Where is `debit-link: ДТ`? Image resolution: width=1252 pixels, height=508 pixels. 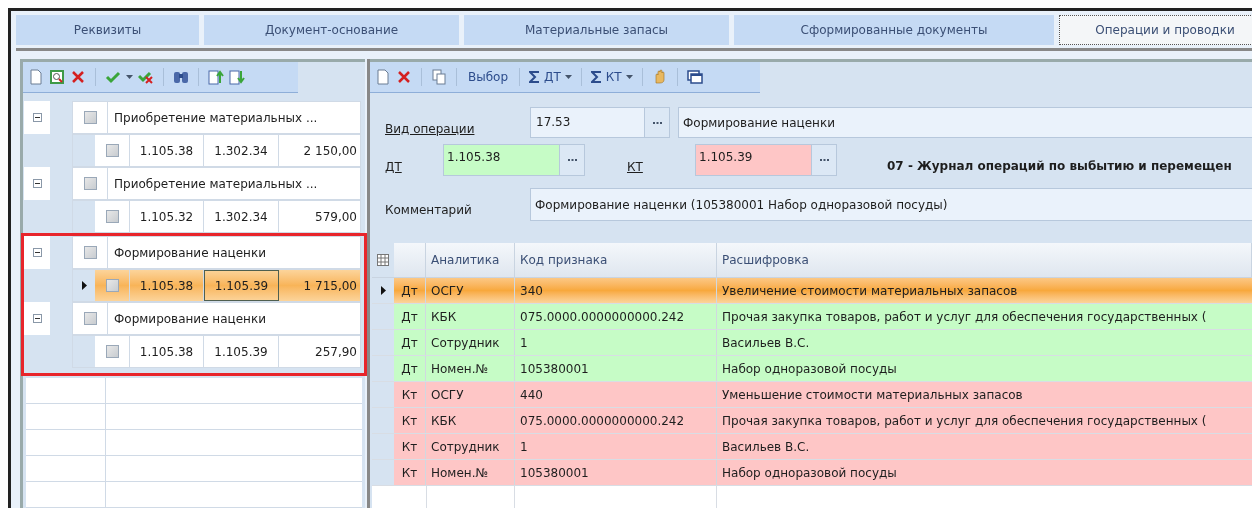
debit-link: ДТ is located at coordinates (414, 160).